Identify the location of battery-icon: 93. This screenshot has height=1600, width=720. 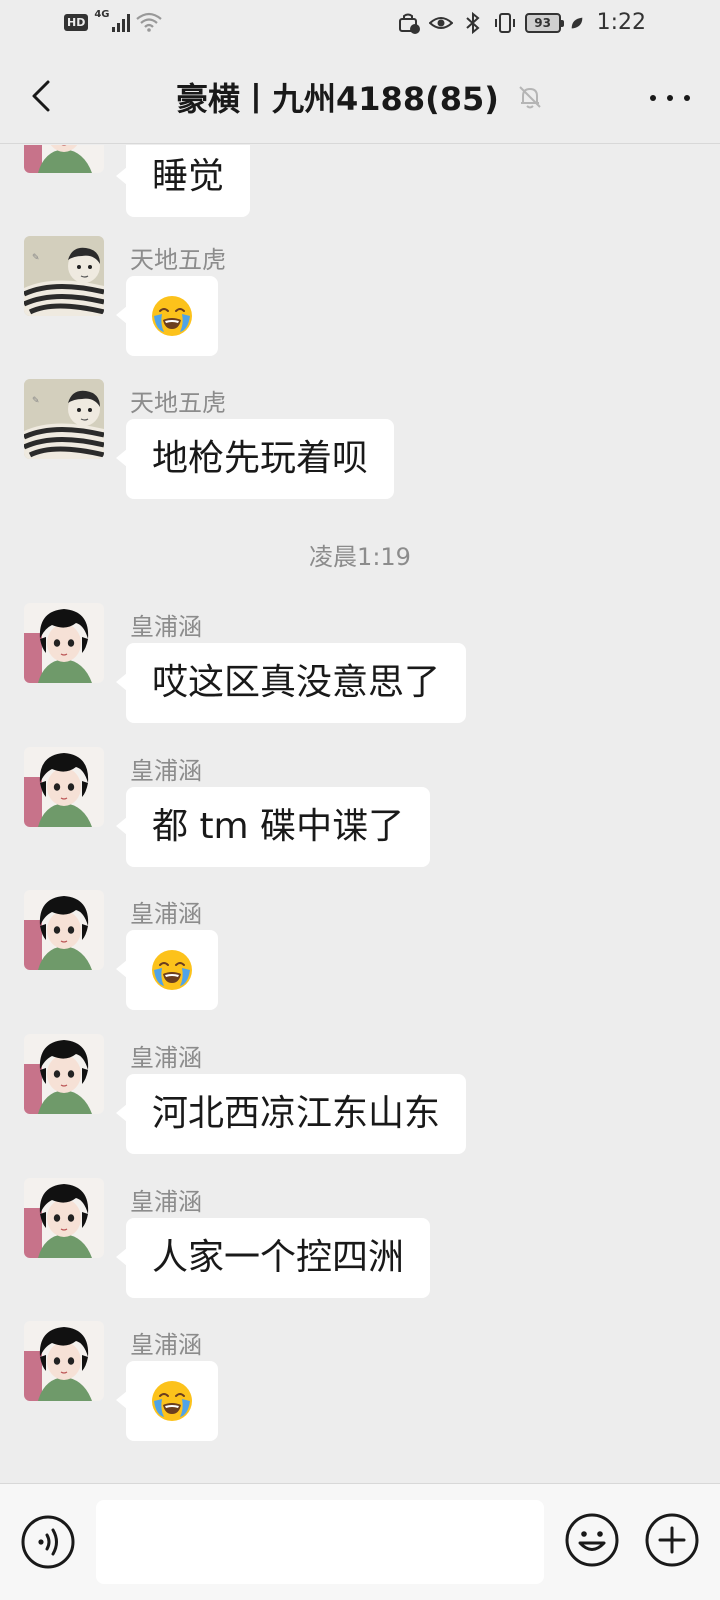
(544, 22).